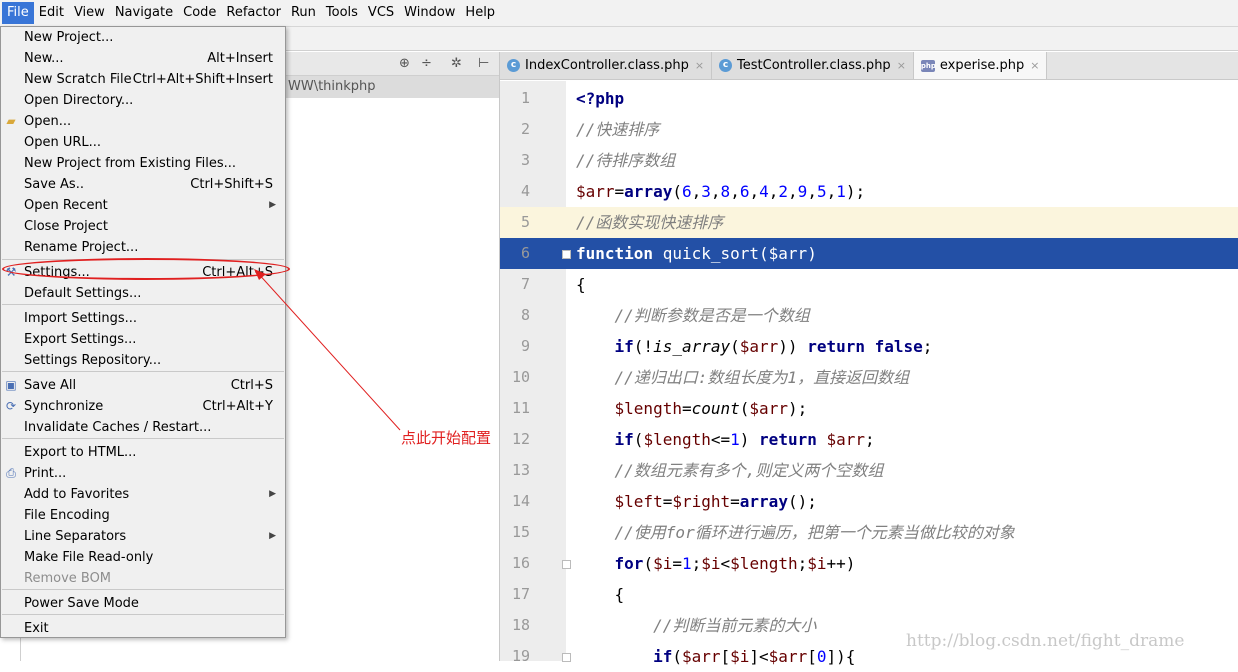  I want to click on watermark: http://blog.csdn.net/fight_drame, so click(1045, 641).